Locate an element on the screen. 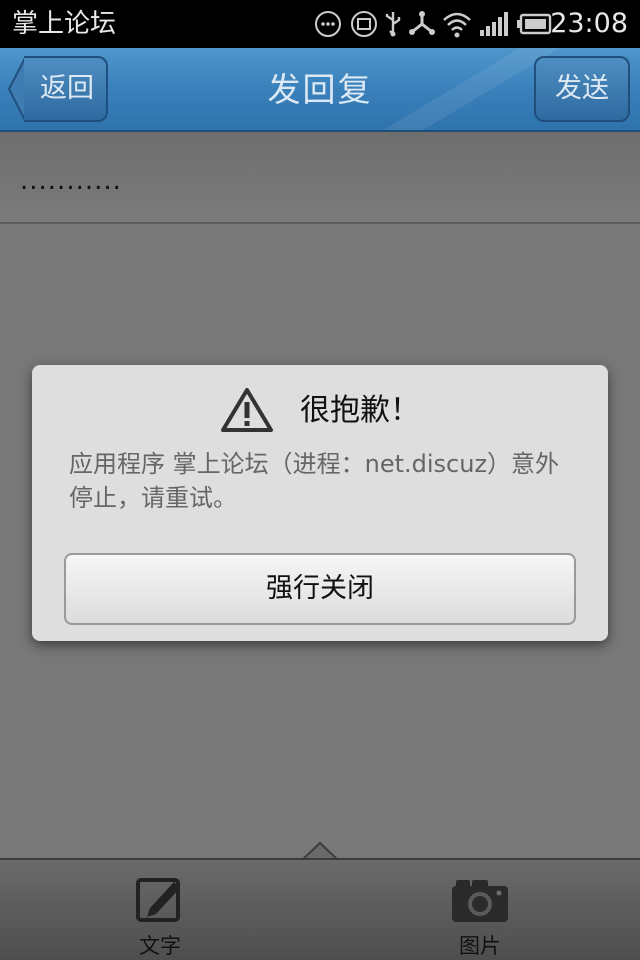 Image resolution: width=640 pixels, height=960 pixels. image-tab-label: 图片 is located at coordinates (480, 946).